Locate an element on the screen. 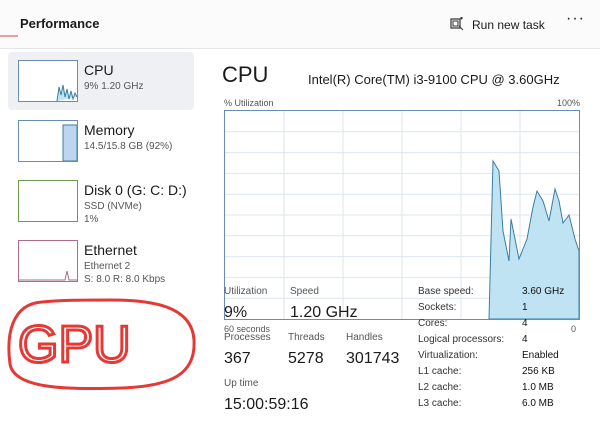 The image size is (600, 437). spec-value: 1.0 MB is located at coordinates (538, 387).